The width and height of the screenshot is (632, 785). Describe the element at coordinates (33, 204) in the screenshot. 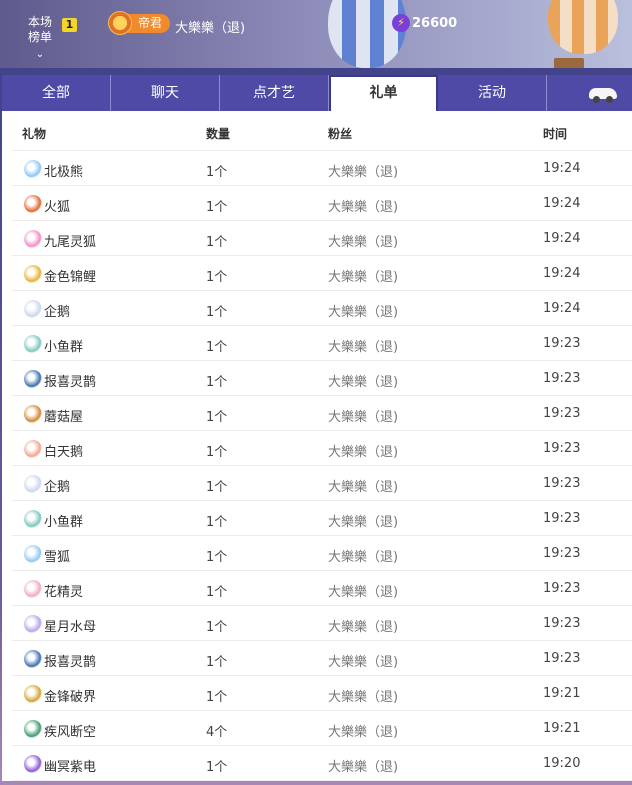

I see `fire-fox-icon` at that location.